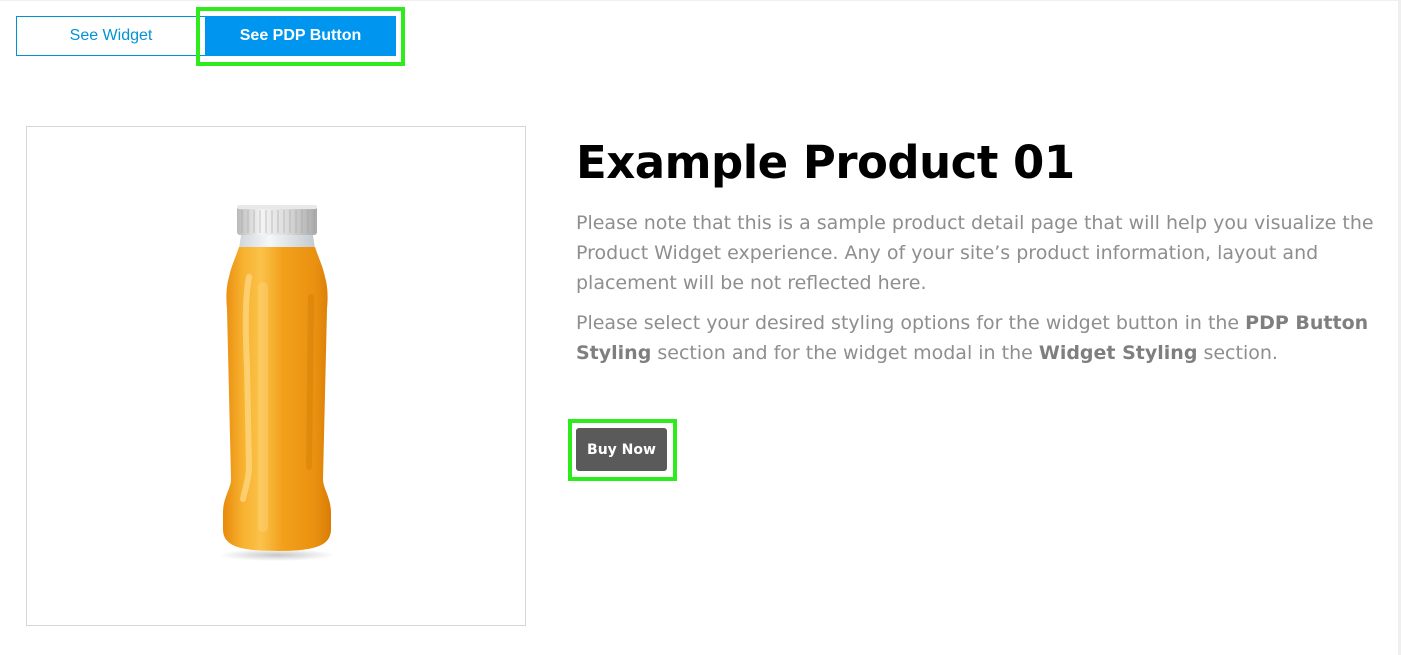  I want to click on product-title: Example Product 01, so click(825, 162).